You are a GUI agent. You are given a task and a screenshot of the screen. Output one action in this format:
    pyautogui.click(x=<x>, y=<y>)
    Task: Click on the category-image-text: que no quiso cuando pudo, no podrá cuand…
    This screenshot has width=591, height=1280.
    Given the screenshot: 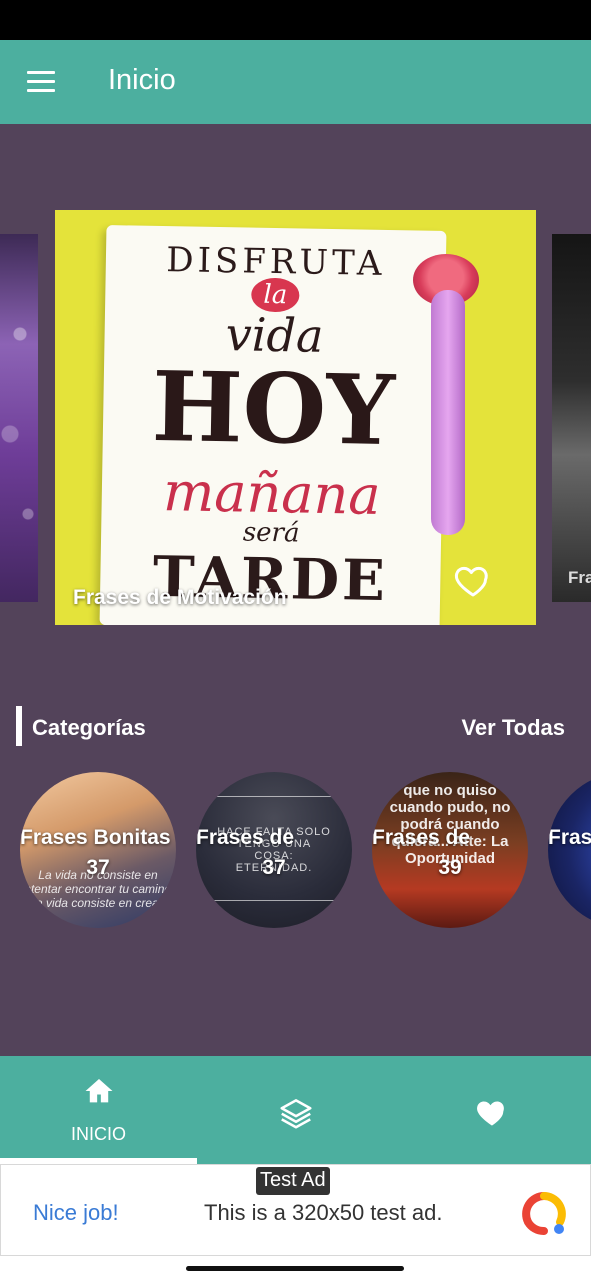 What is the action you would take?
    pyautogui.click(x=450, y=824)
    